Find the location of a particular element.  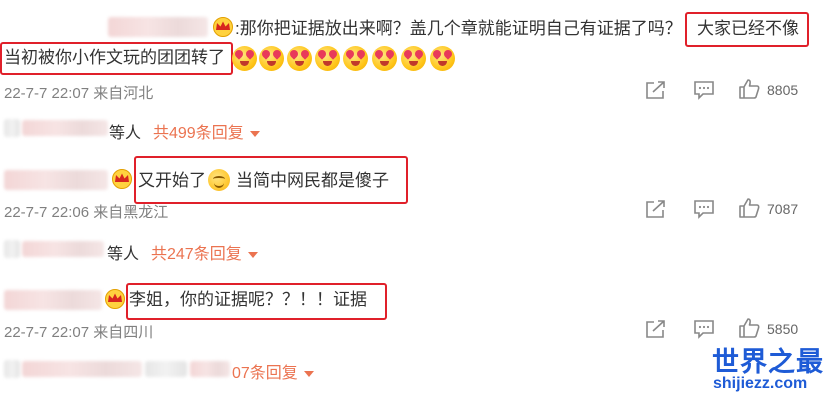

view-replies-text: 共247条回复 is located at coordinates (196, 254).